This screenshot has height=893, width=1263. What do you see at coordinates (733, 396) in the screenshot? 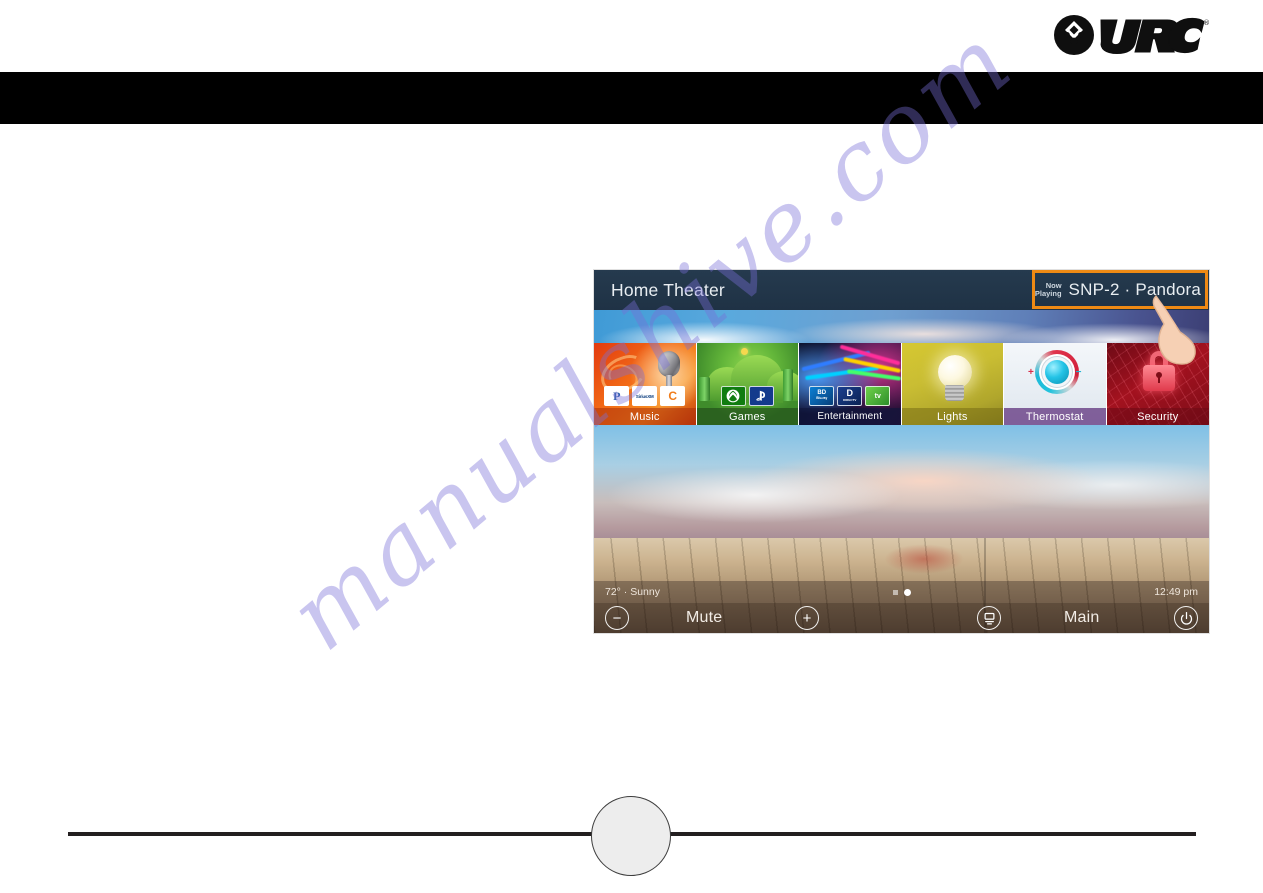
I see `xbox-icon` at bounding box center [733, 396].